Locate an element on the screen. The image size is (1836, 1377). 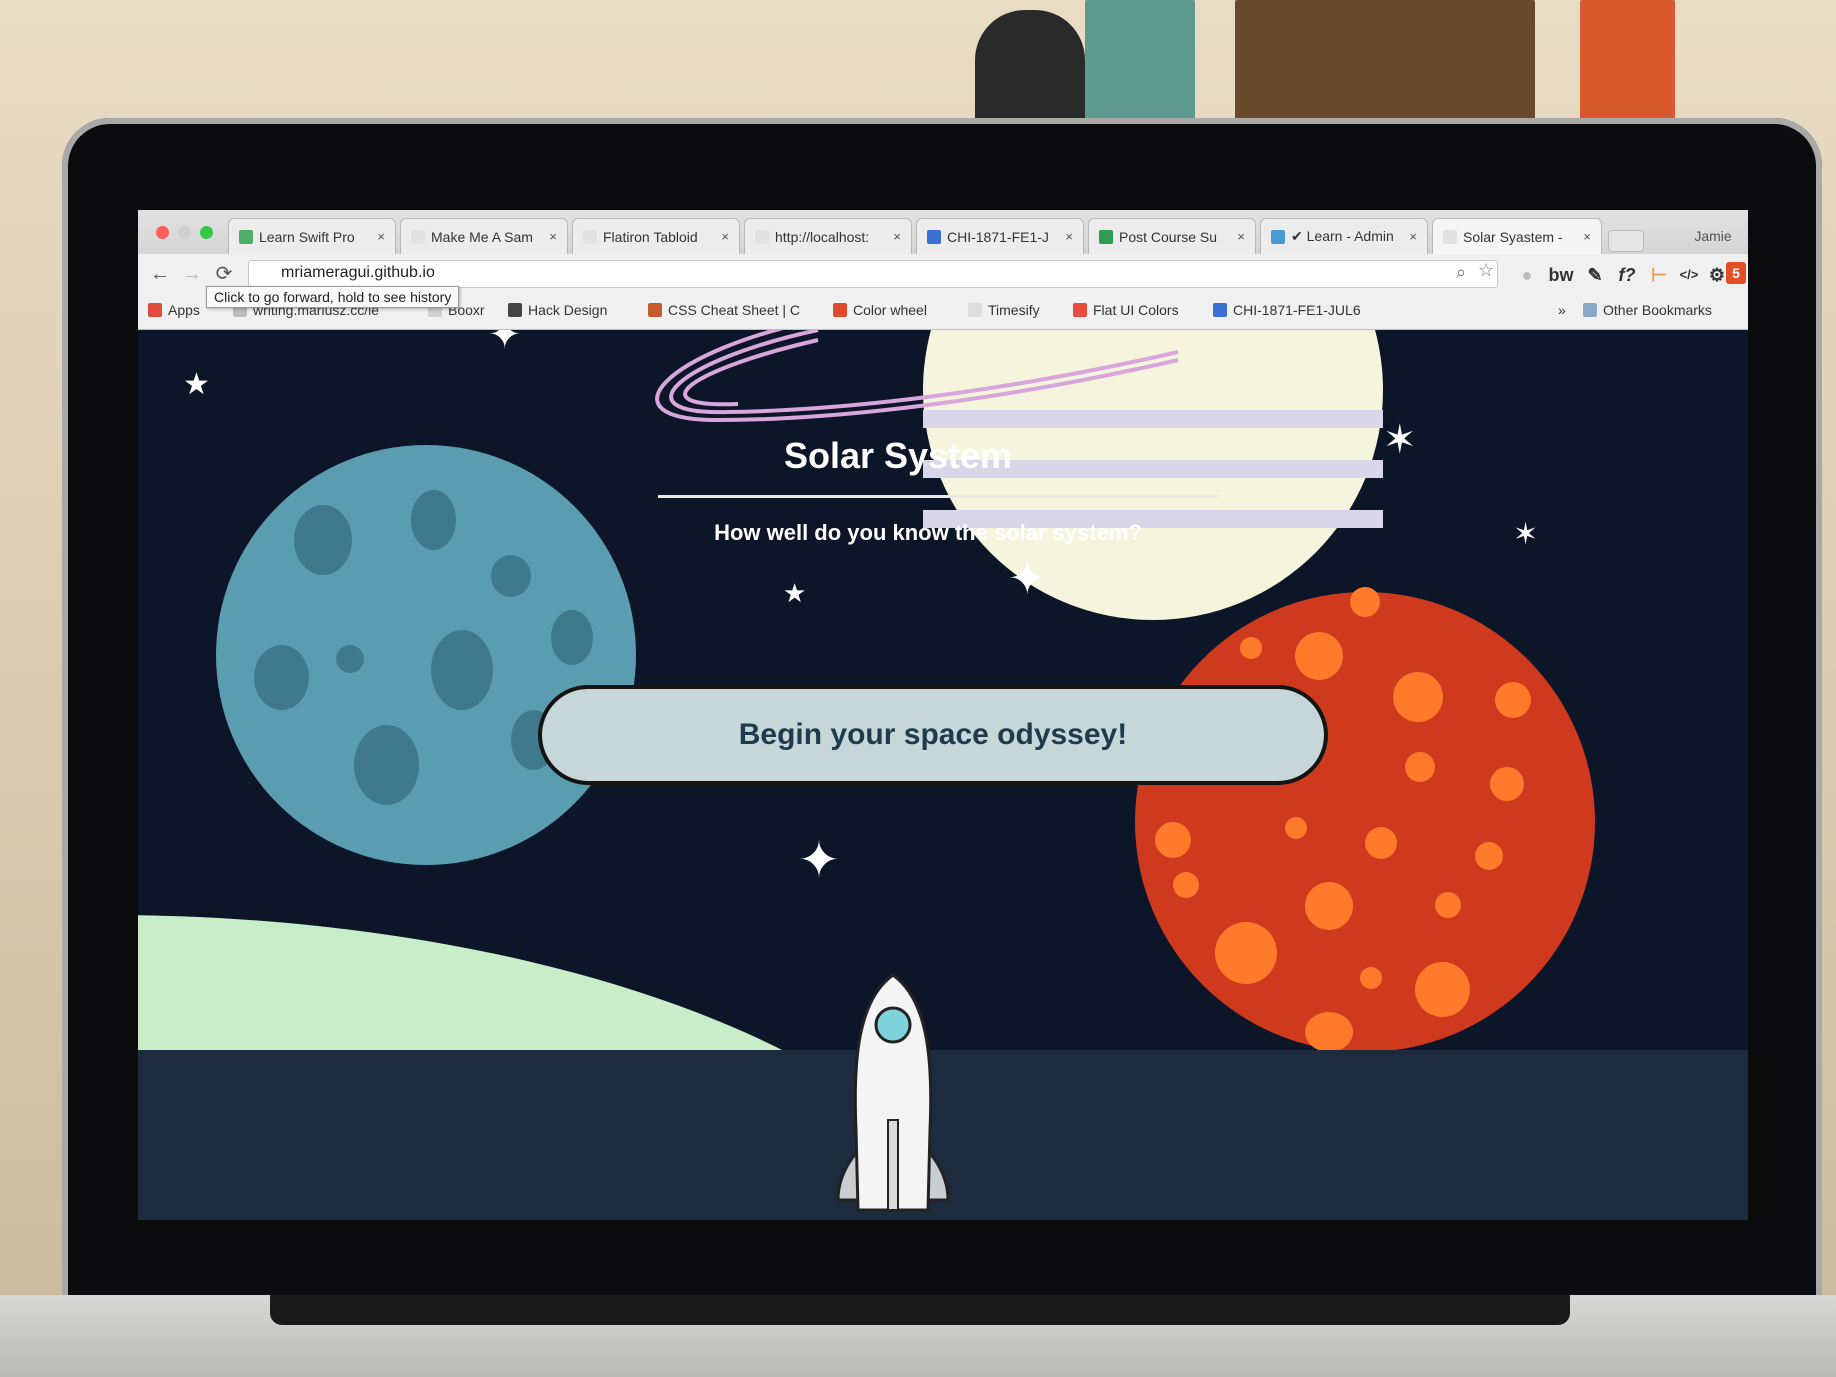
html5-icon: 5 is located at coordinates (1736, 273).